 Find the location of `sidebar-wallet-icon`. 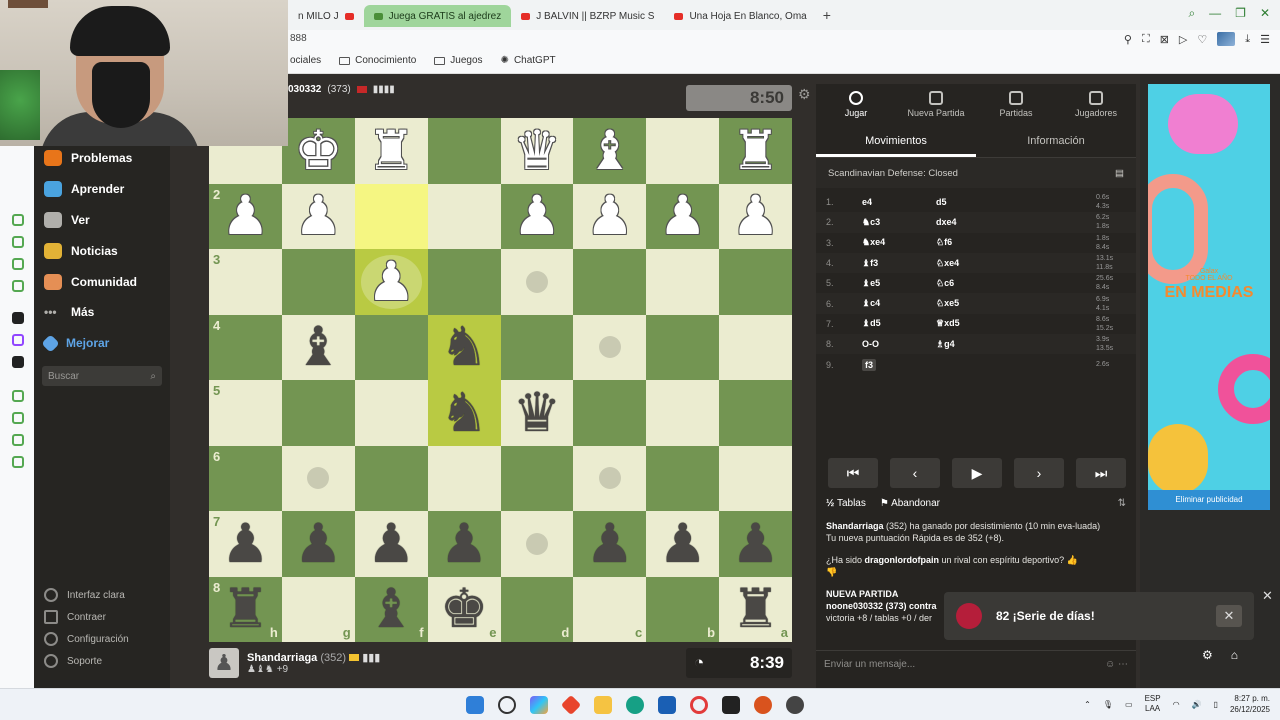

sidebar-wallet-icon is located at coordinates (18, 264).